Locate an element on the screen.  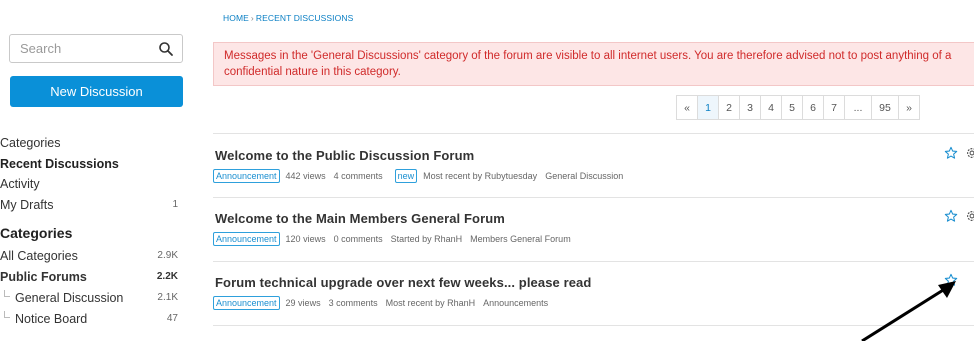
pager-next: » is located at coordinates (909, 107).